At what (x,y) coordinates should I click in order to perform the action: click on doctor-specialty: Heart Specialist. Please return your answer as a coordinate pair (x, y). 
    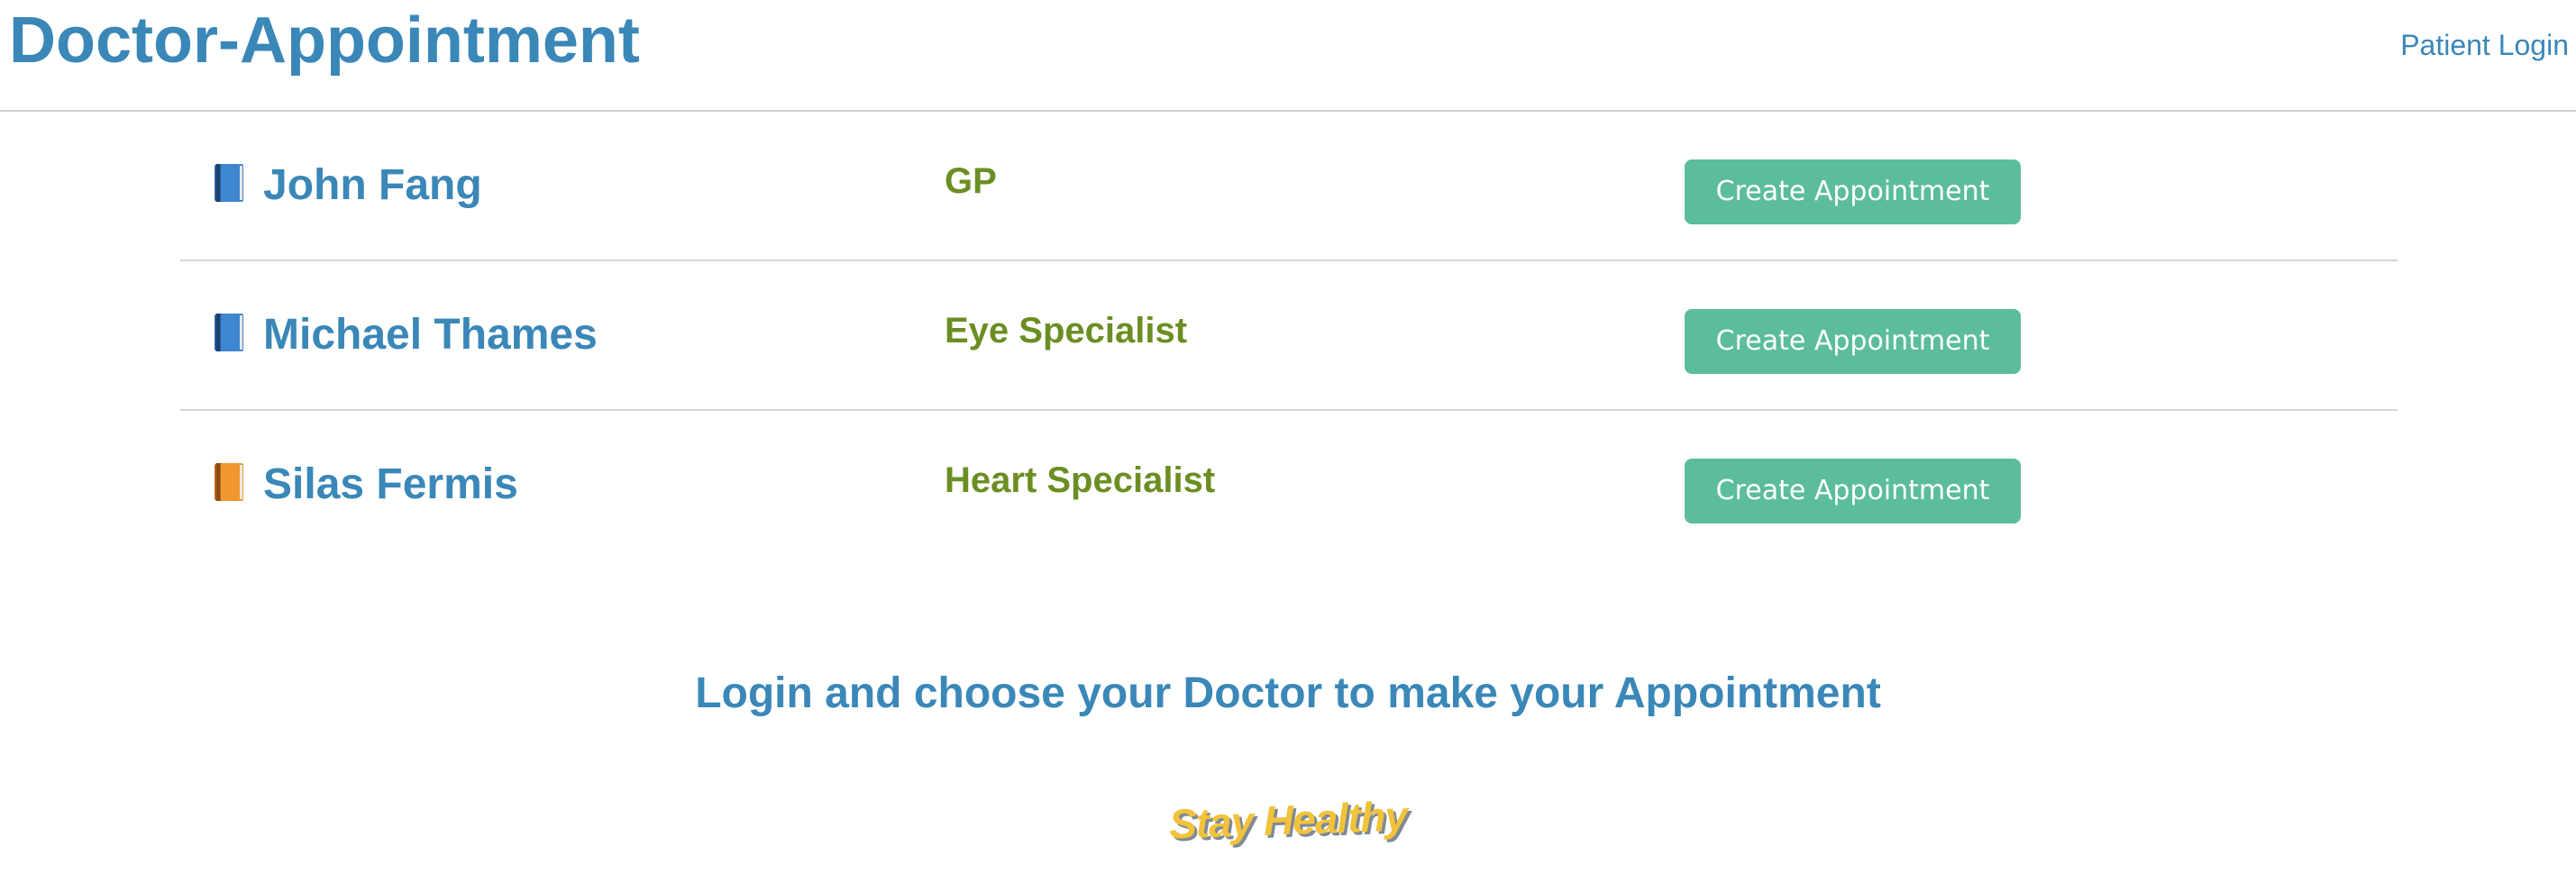
    Looking at the image, I should click on (1080, 480).